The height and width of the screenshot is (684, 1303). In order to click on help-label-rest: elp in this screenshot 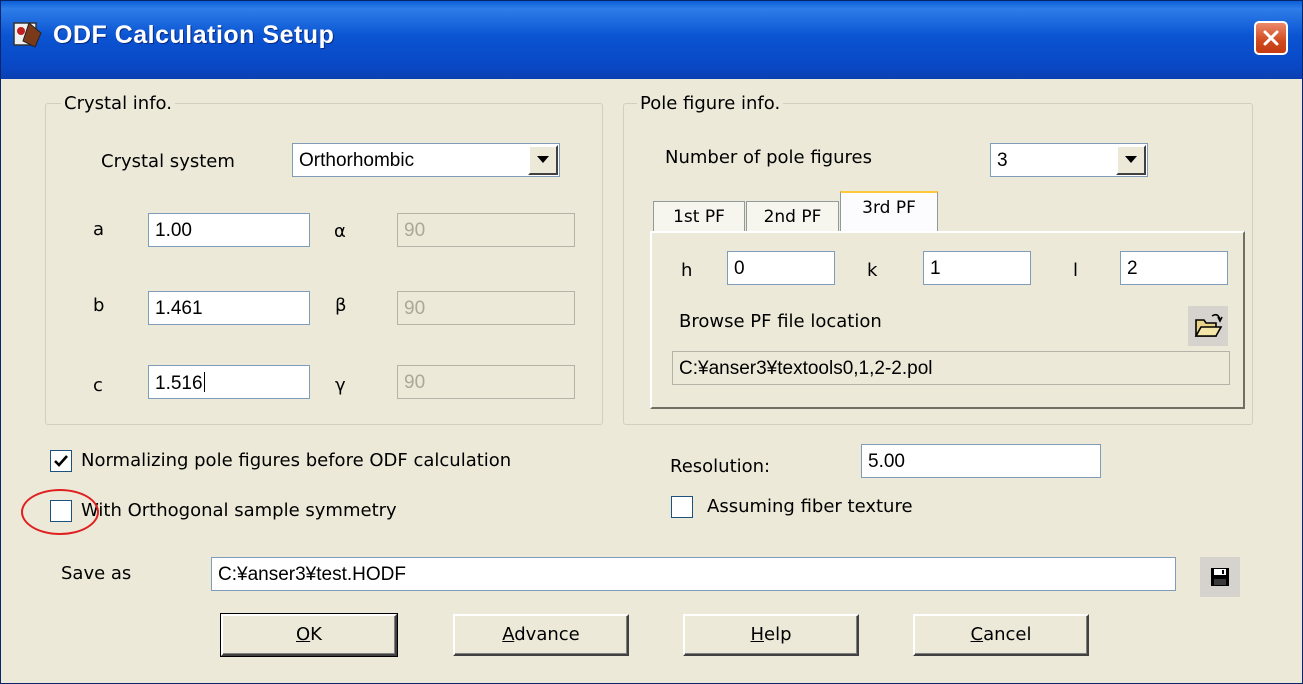, I will do `click(778, 634)`.